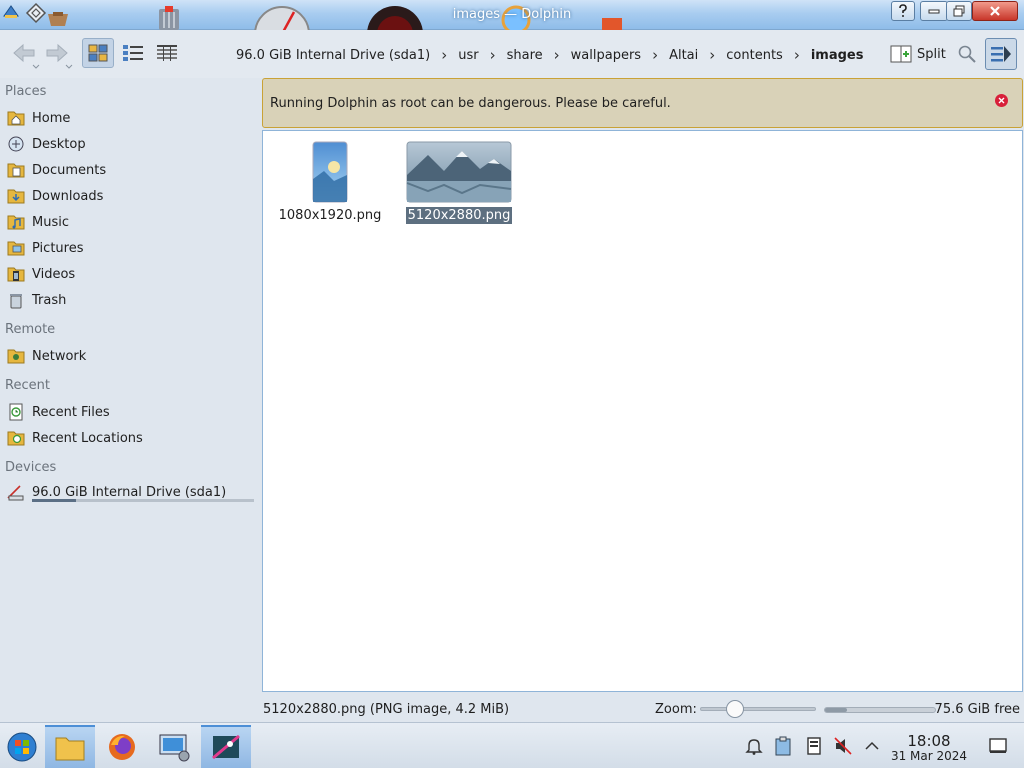 The width and height of the screenshot is (1024, 768). Describe the element at coordinates (16, 222) in the screenshot. I see `music-folder-icon` at that location.